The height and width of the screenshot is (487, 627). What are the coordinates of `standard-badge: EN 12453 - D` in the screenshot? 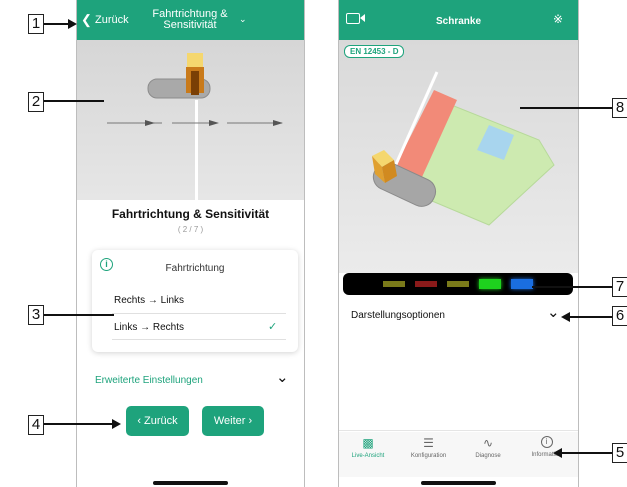 It's located at (374, 51).